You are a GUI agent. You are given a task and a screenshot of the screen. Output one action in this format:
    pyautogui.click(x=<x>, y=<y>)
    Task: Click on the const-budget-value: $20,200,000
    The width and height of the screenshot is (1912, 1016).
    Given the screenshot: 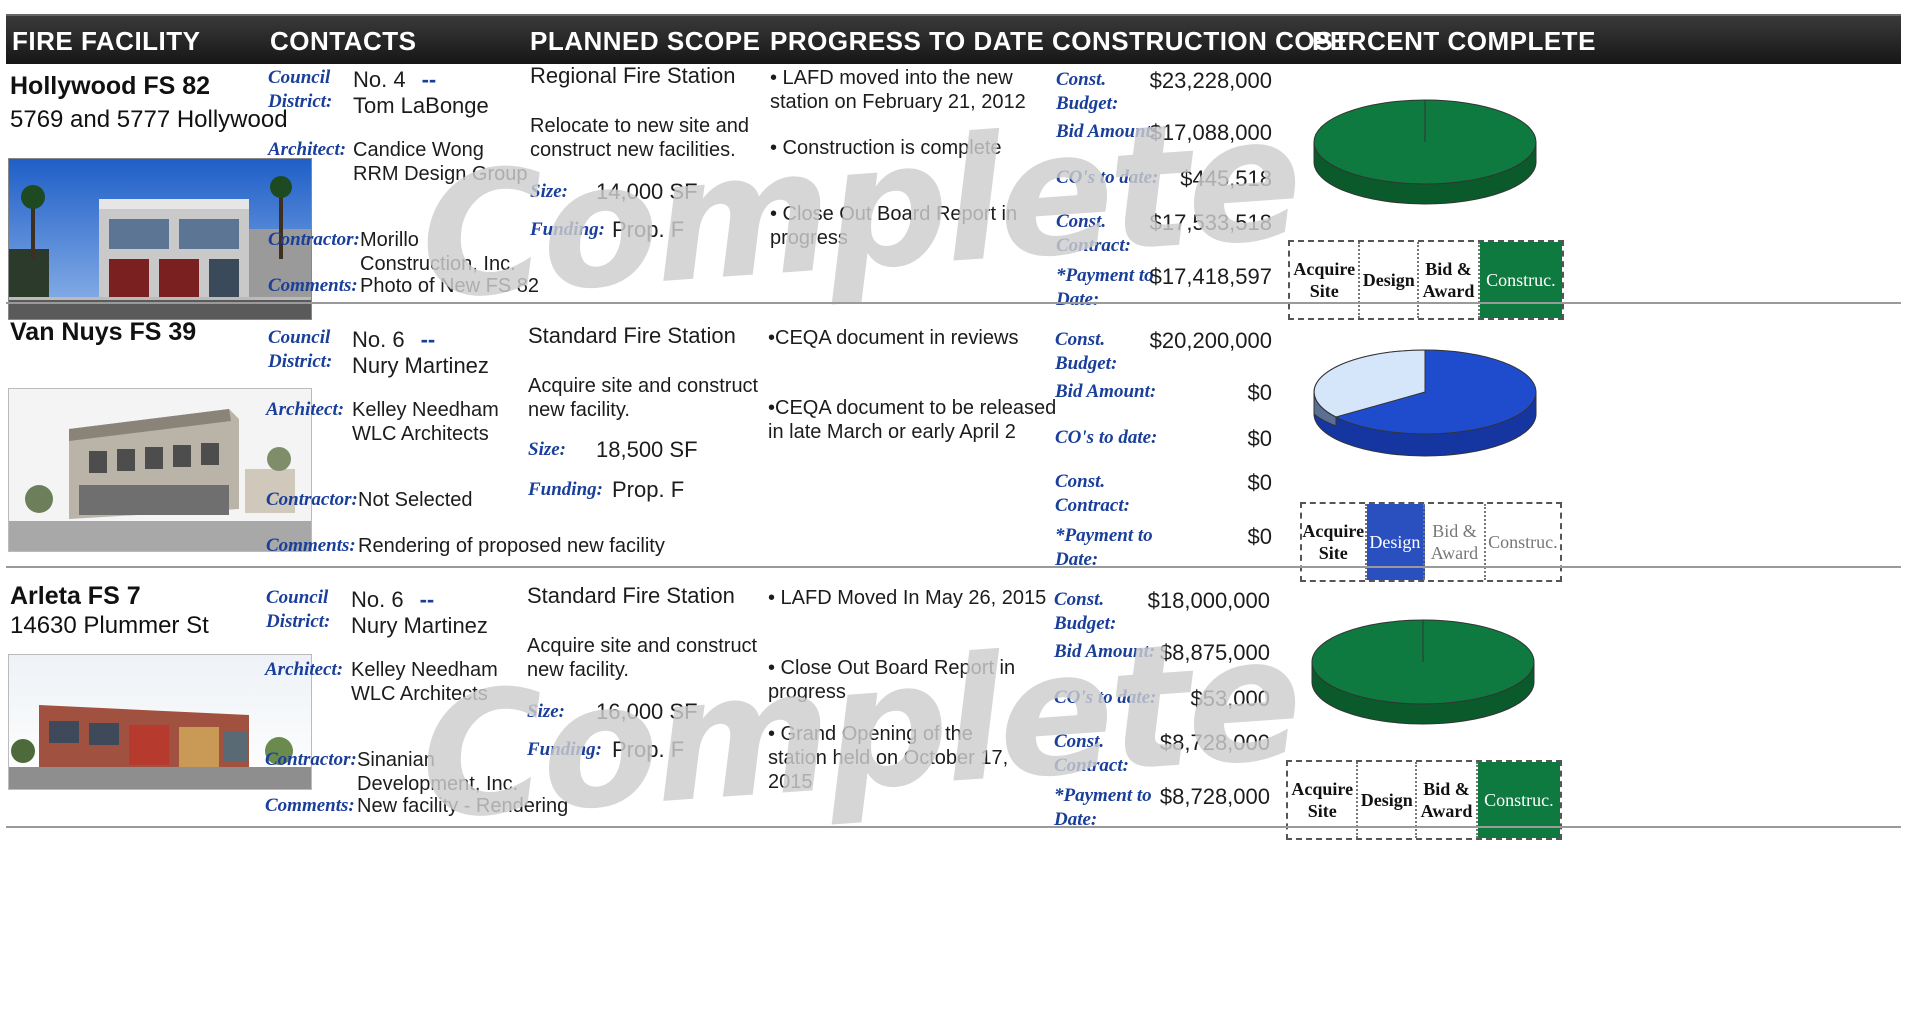 What is the action you would take?
    pyautogui.click(x=1210, y=340)
    